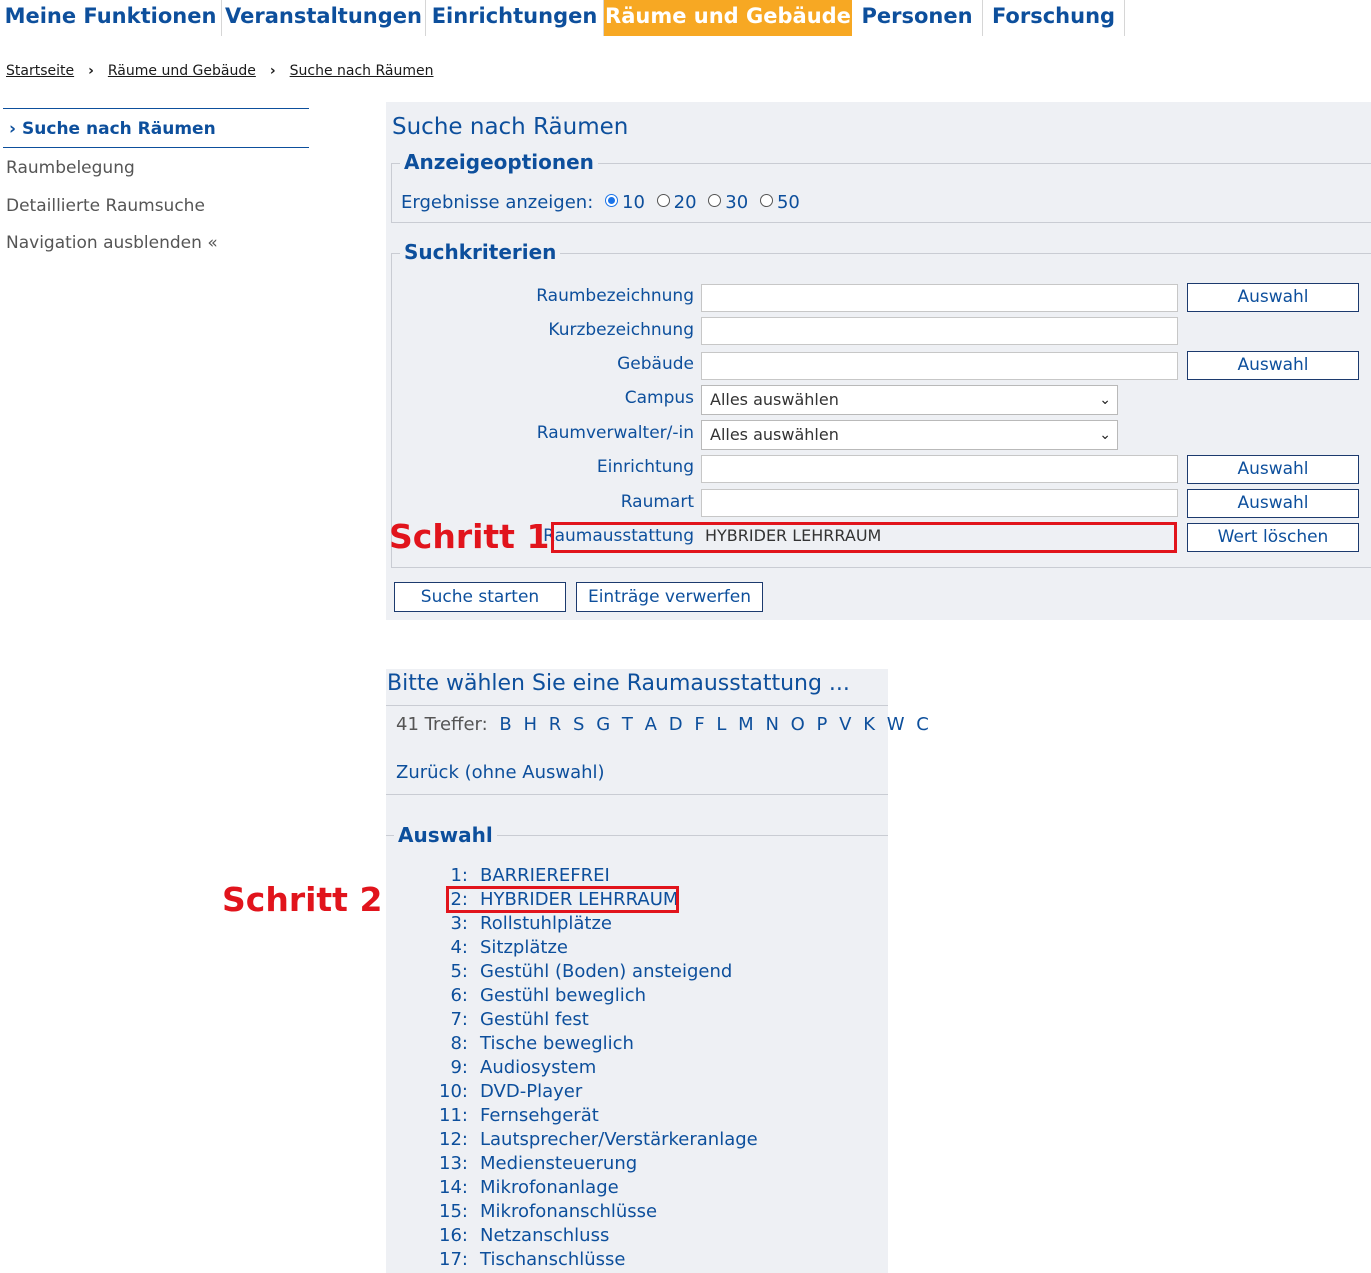 This screenshot has width=1371, height=1273. What do you see at coordinates (362, 71) in the screenshot?
I see `breadcrumb-suche-nach-raeumen: Suche nach Räumen` at bounding box center [362, 71].